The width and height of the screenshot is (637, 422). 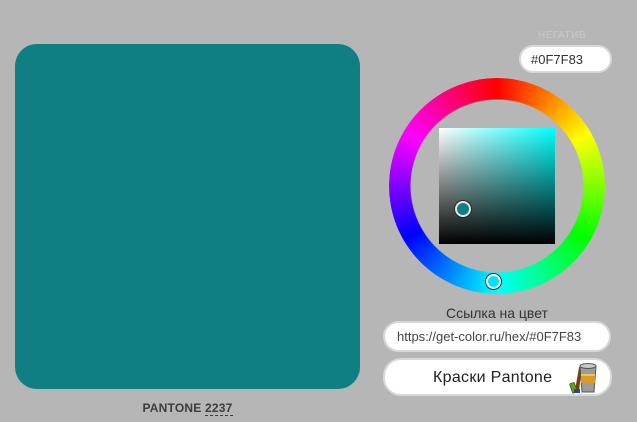 What do you see at coordinates (493, 281) in the screenshot?
I see `hue-handle` at bounding box center [493, 281].